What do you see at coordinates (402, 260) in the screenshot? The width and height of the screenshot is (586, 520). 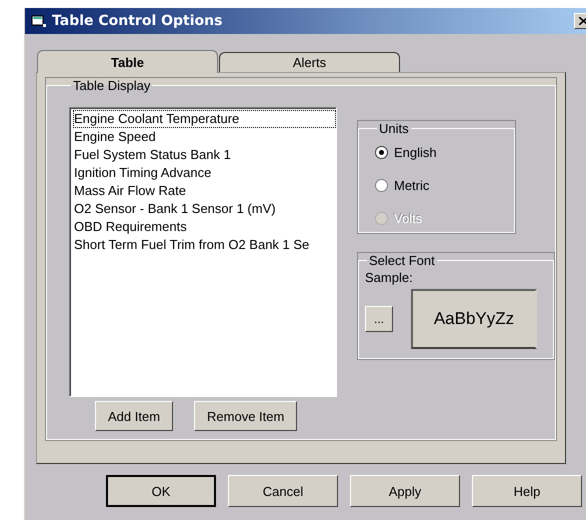 I see `group-title: Select Font` at bounding box center [402, 260].